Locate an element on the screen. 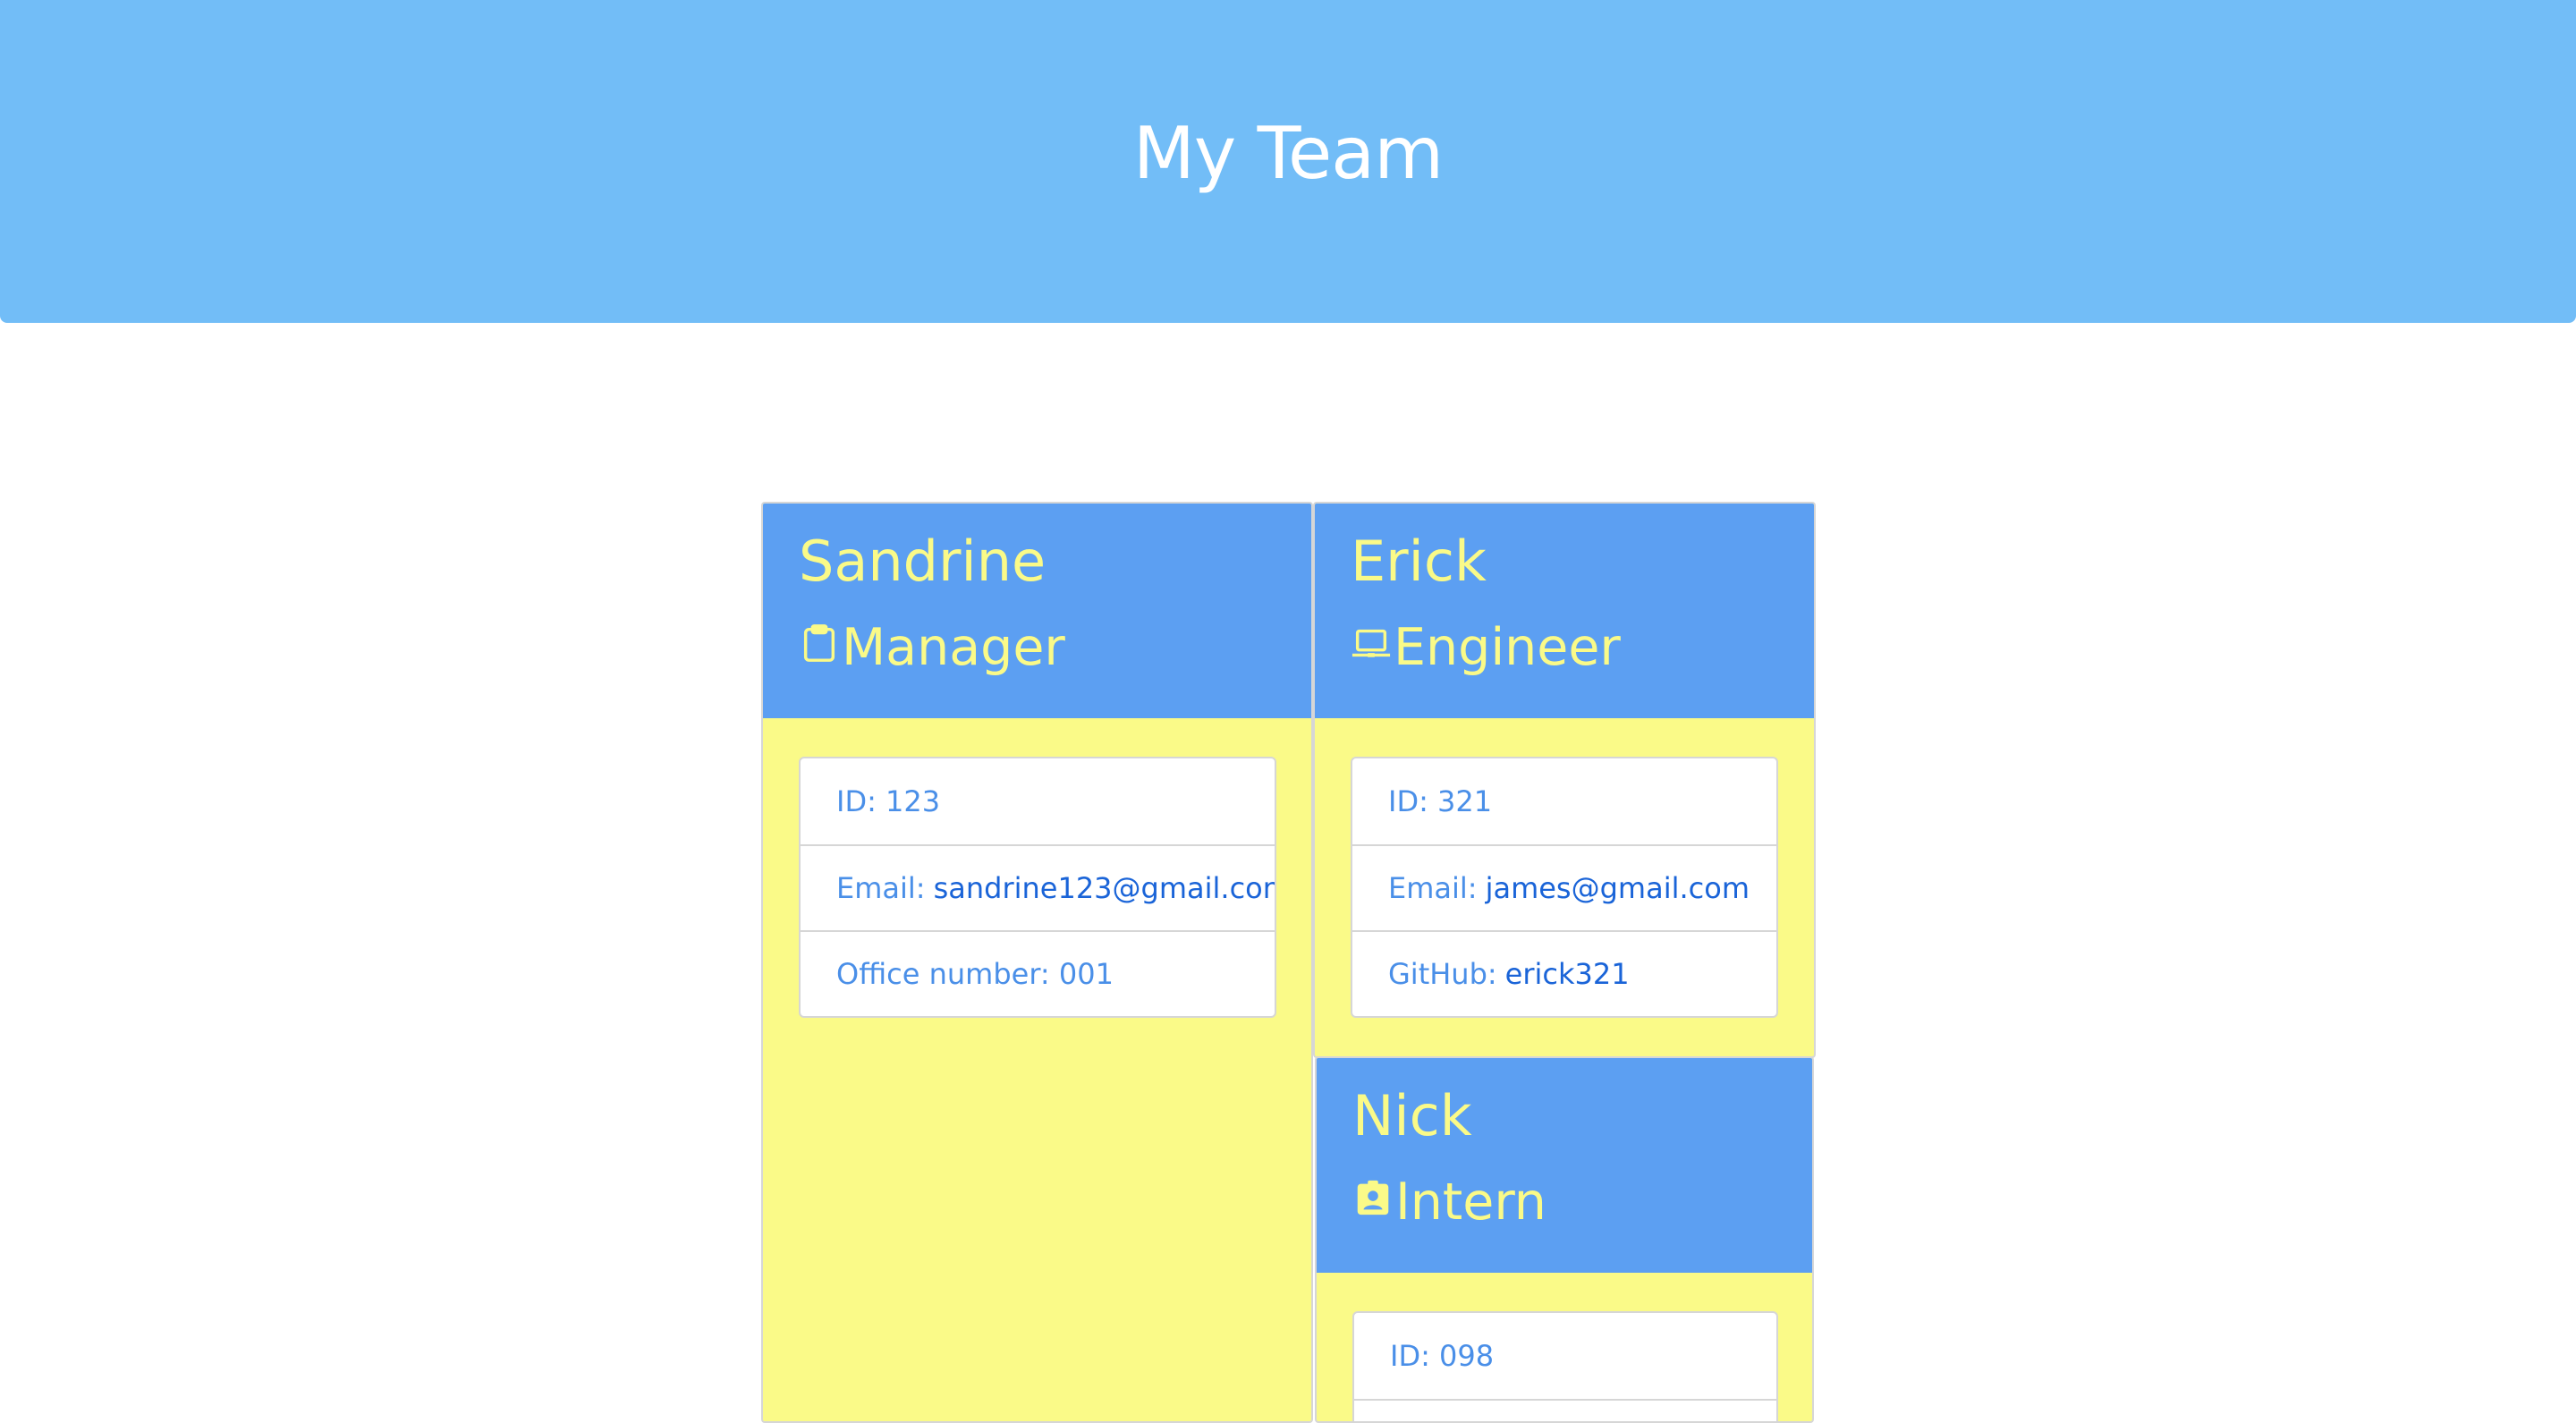 Image resolution: width=2576 pixels, height=1423 pixels. employee-email: Email: james@gmail.com is located at coordinates (1564, 887).